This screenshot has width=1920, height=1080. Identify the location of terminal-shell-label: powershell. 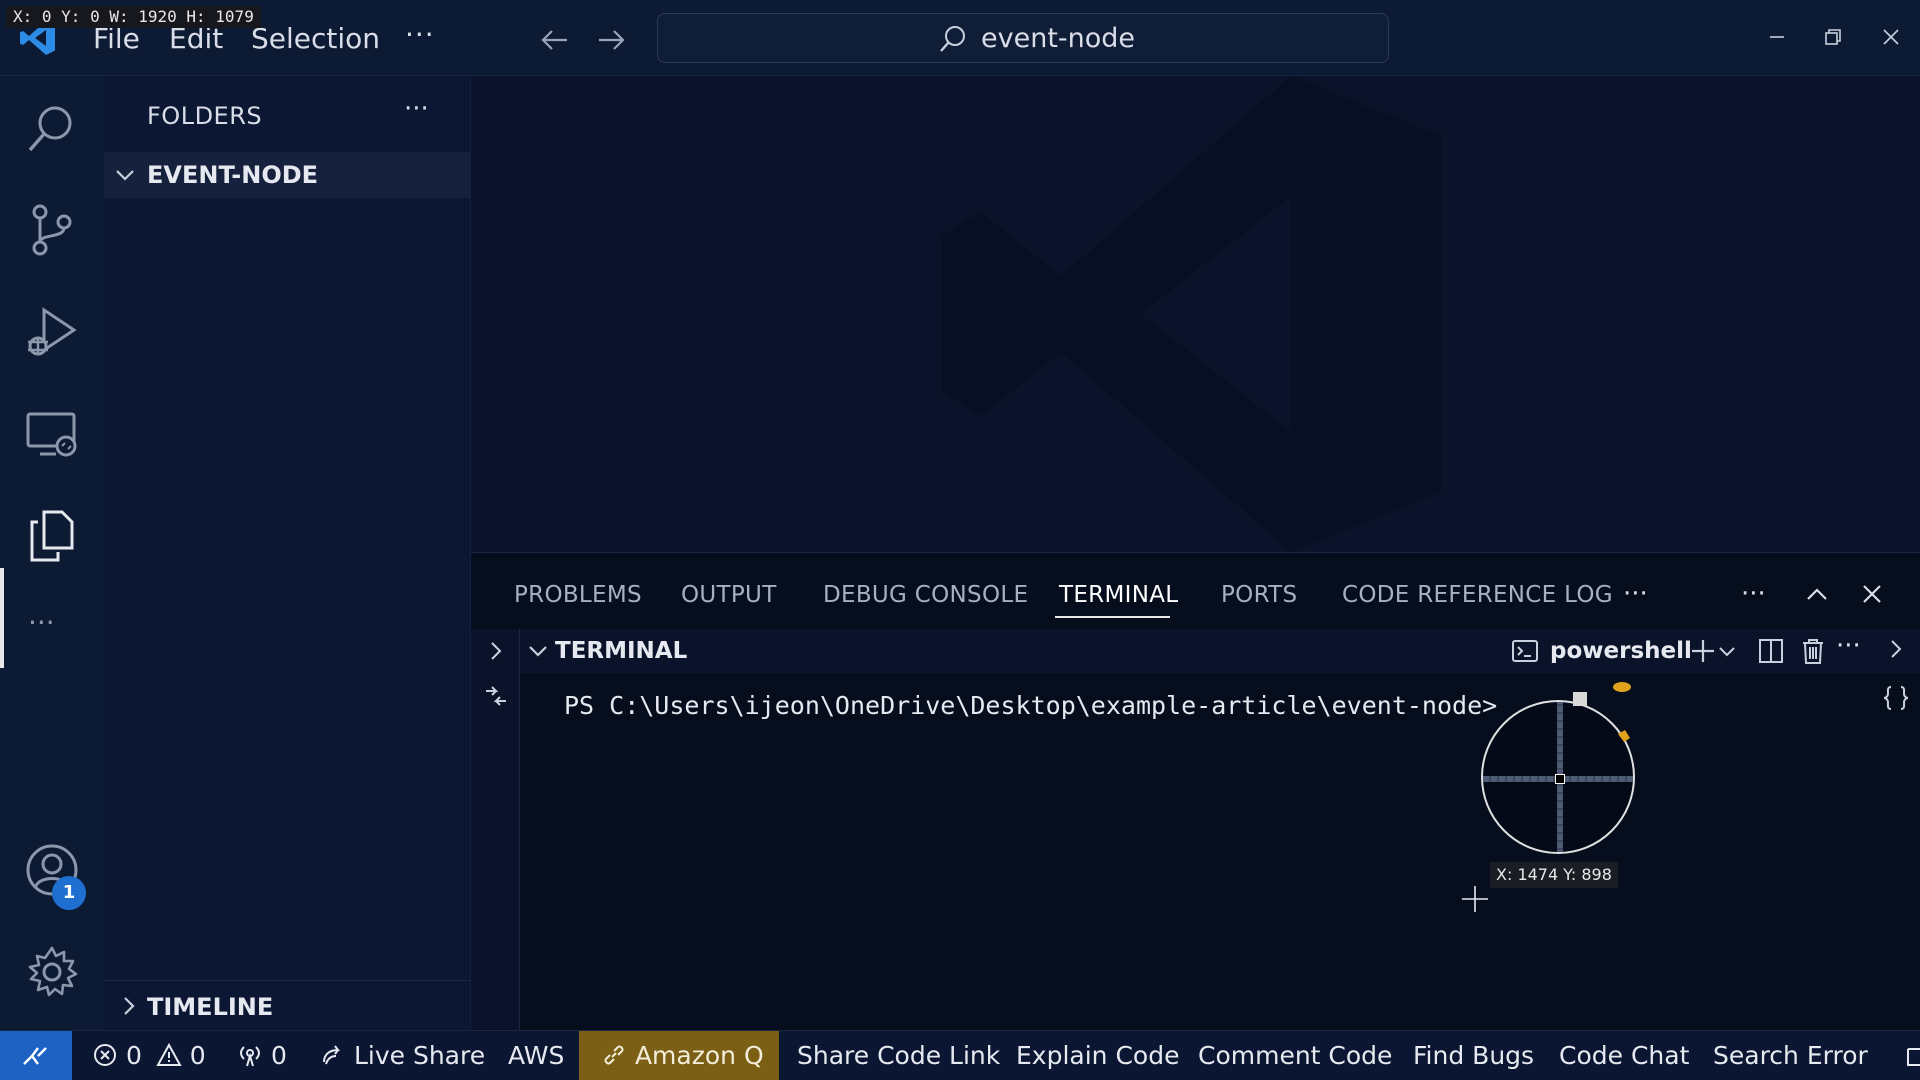
(1621, 651).